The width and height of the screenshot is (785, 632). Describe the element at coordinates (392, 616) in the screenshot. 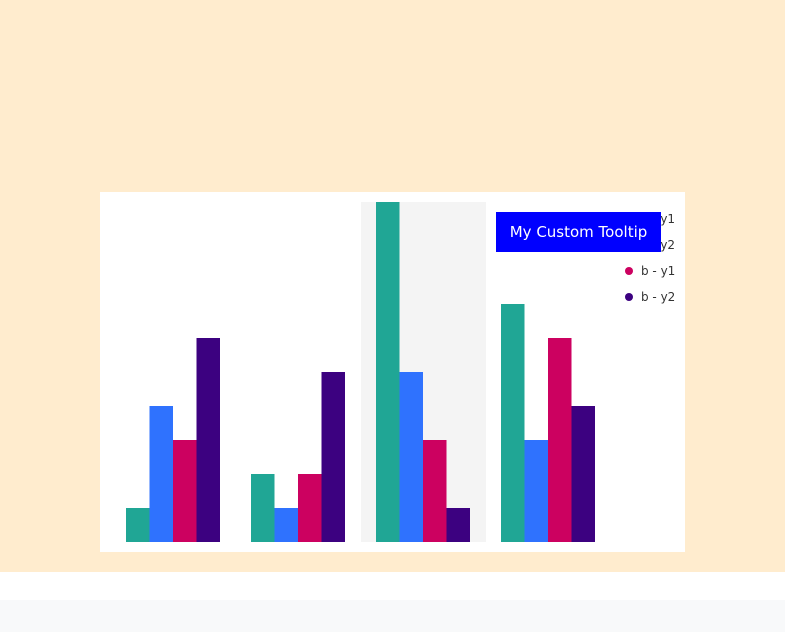

I see `footer-strip` at that location.